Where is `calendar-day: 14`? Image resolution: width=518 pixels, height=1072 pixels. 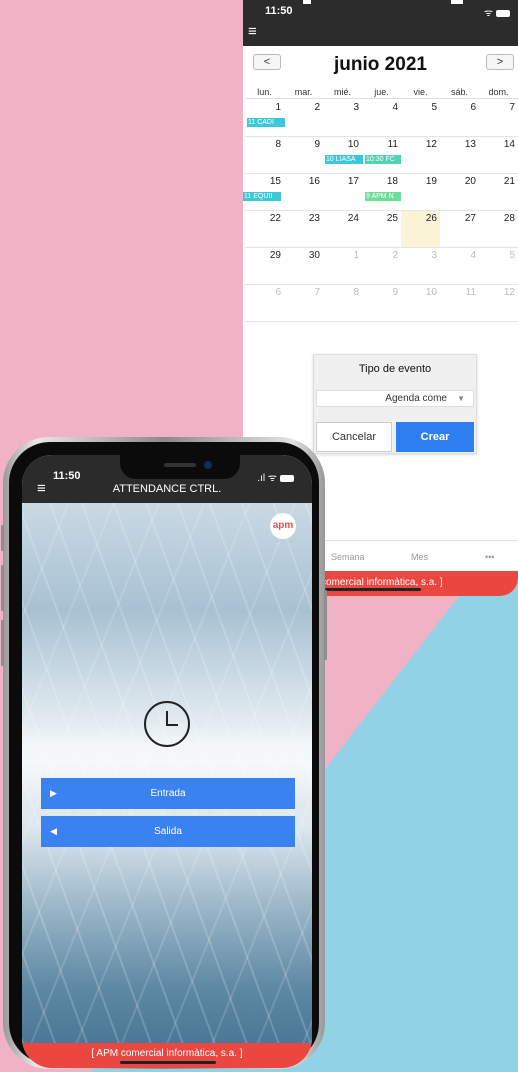
calendar-day: 14 is located at coordinates (498, 155).